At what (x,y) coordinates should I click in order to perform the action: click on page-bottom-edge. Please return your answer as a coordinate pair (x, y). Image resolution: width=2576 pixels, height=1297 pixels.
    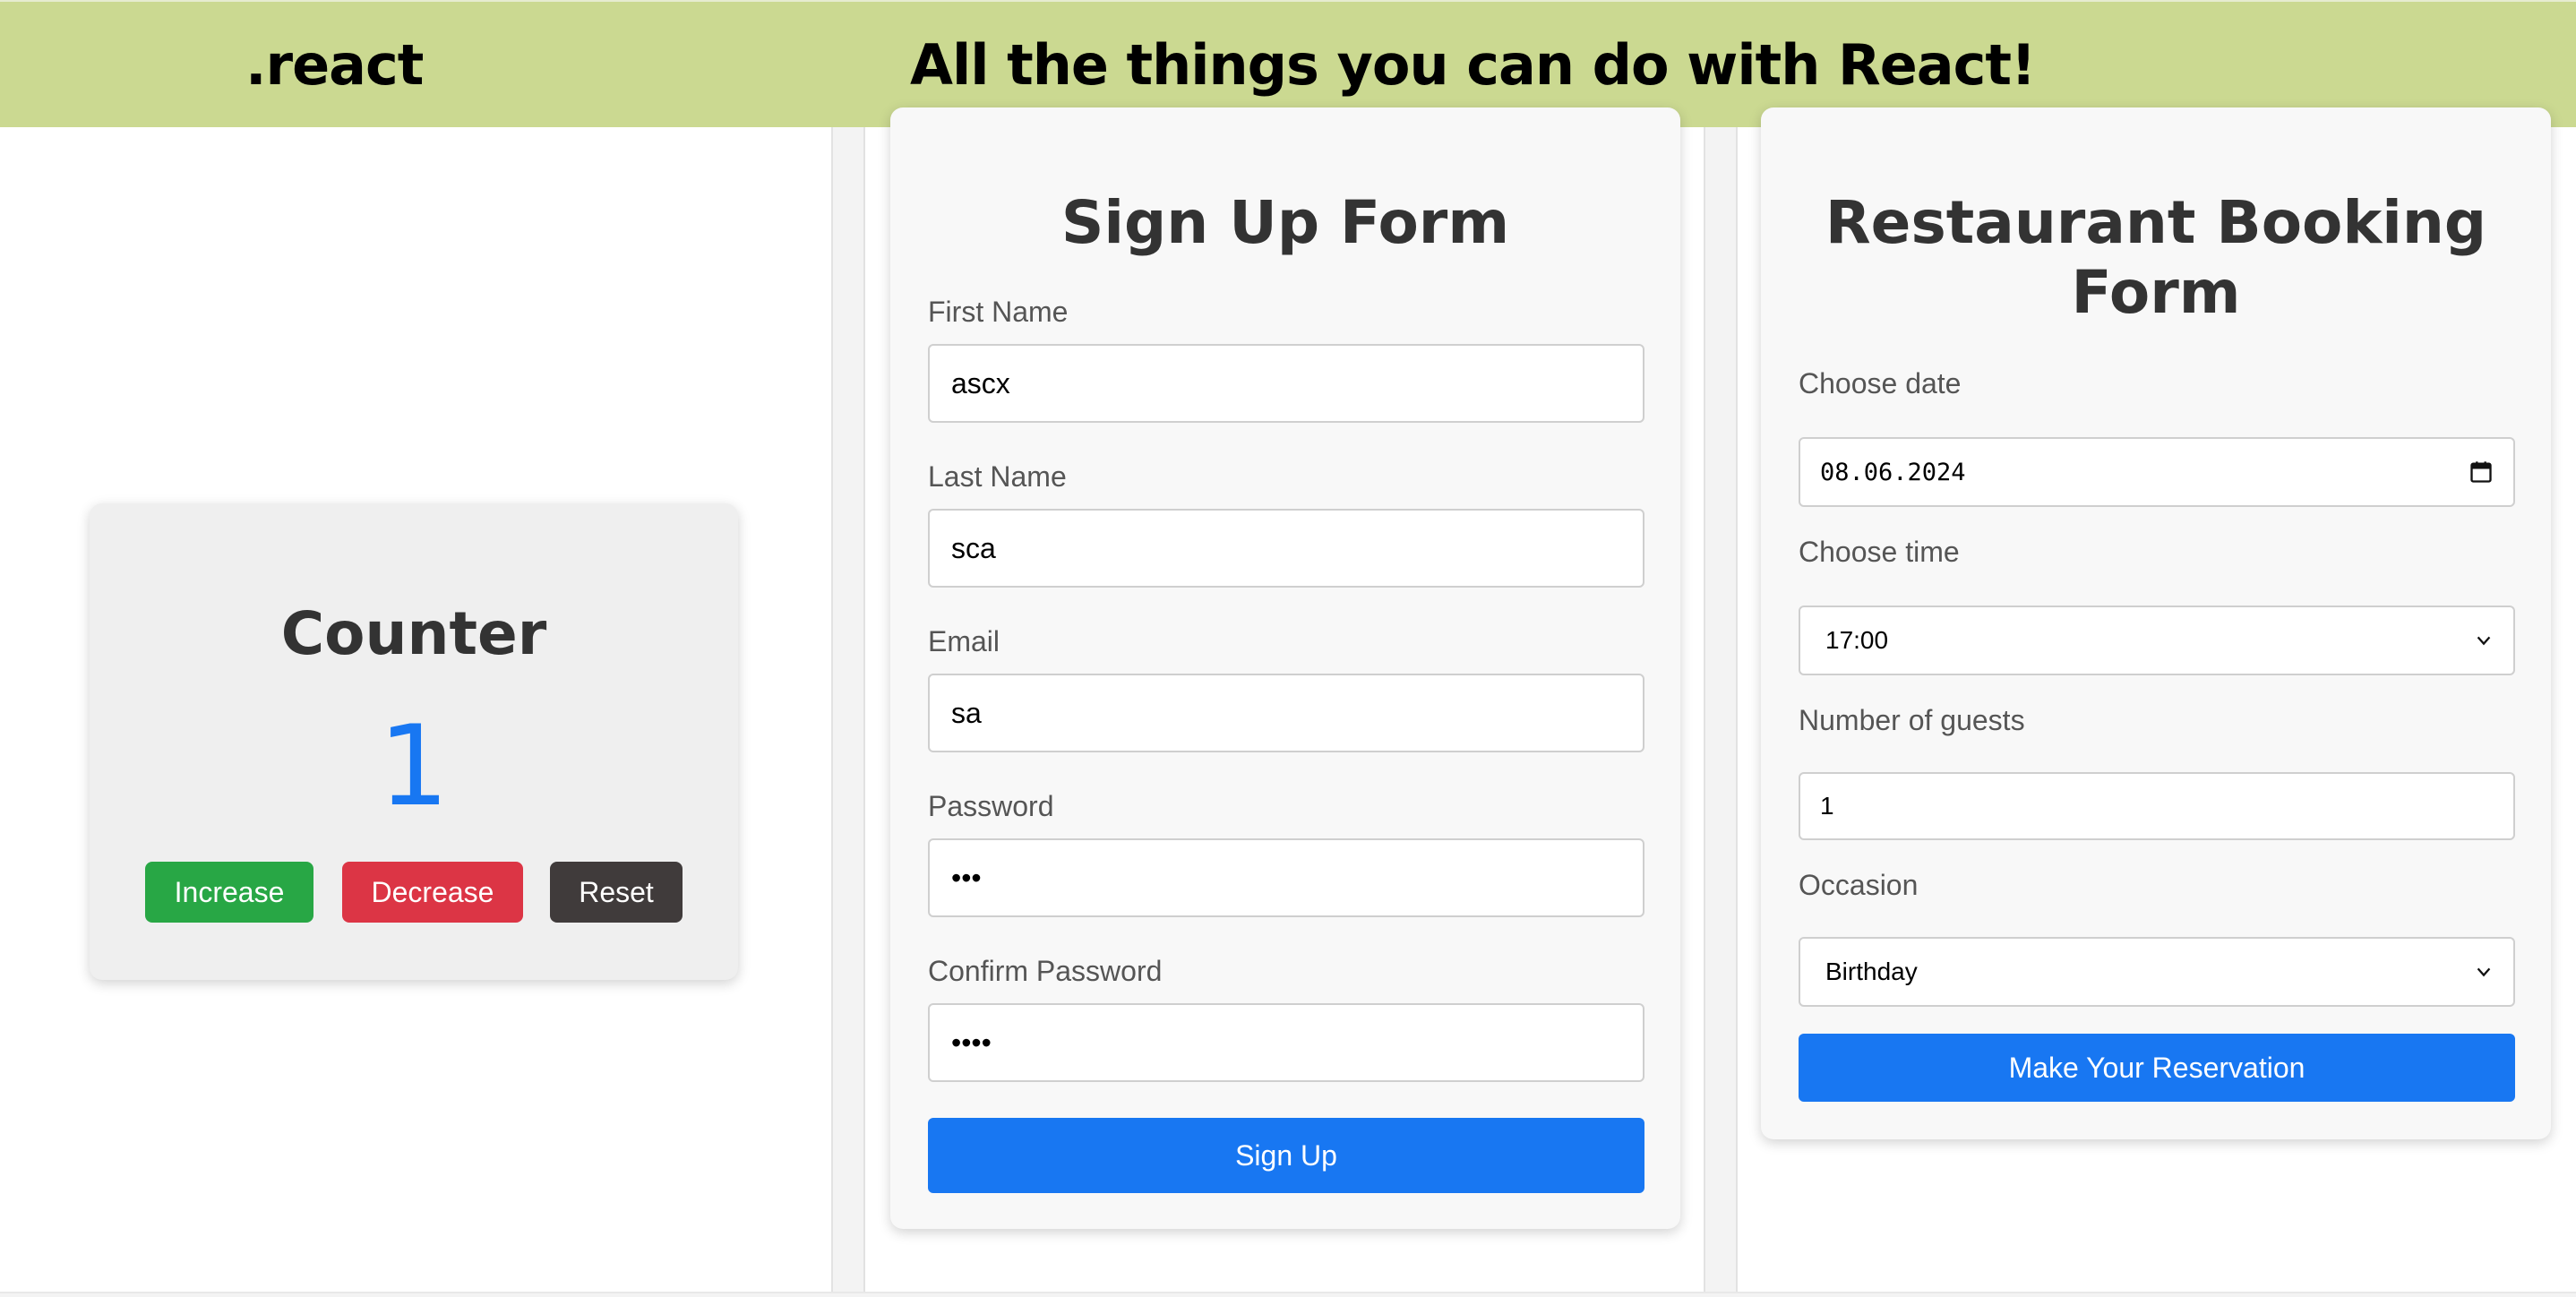
    Looking at the image, I should click on (1288, 1294).